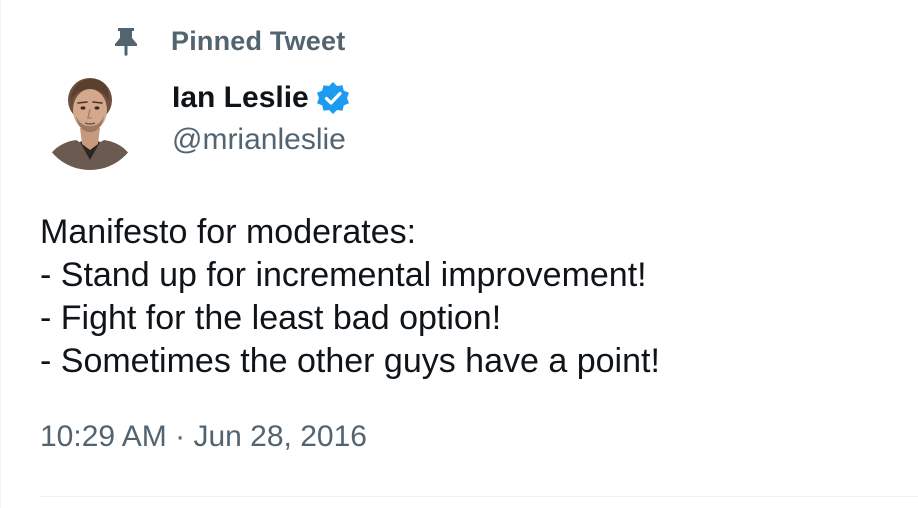 This screenshot has height=508, width=918. Describe the element at coordinates (103, 436) in the screenshot. I see `tweet-time: 10:29 AM` at that location.